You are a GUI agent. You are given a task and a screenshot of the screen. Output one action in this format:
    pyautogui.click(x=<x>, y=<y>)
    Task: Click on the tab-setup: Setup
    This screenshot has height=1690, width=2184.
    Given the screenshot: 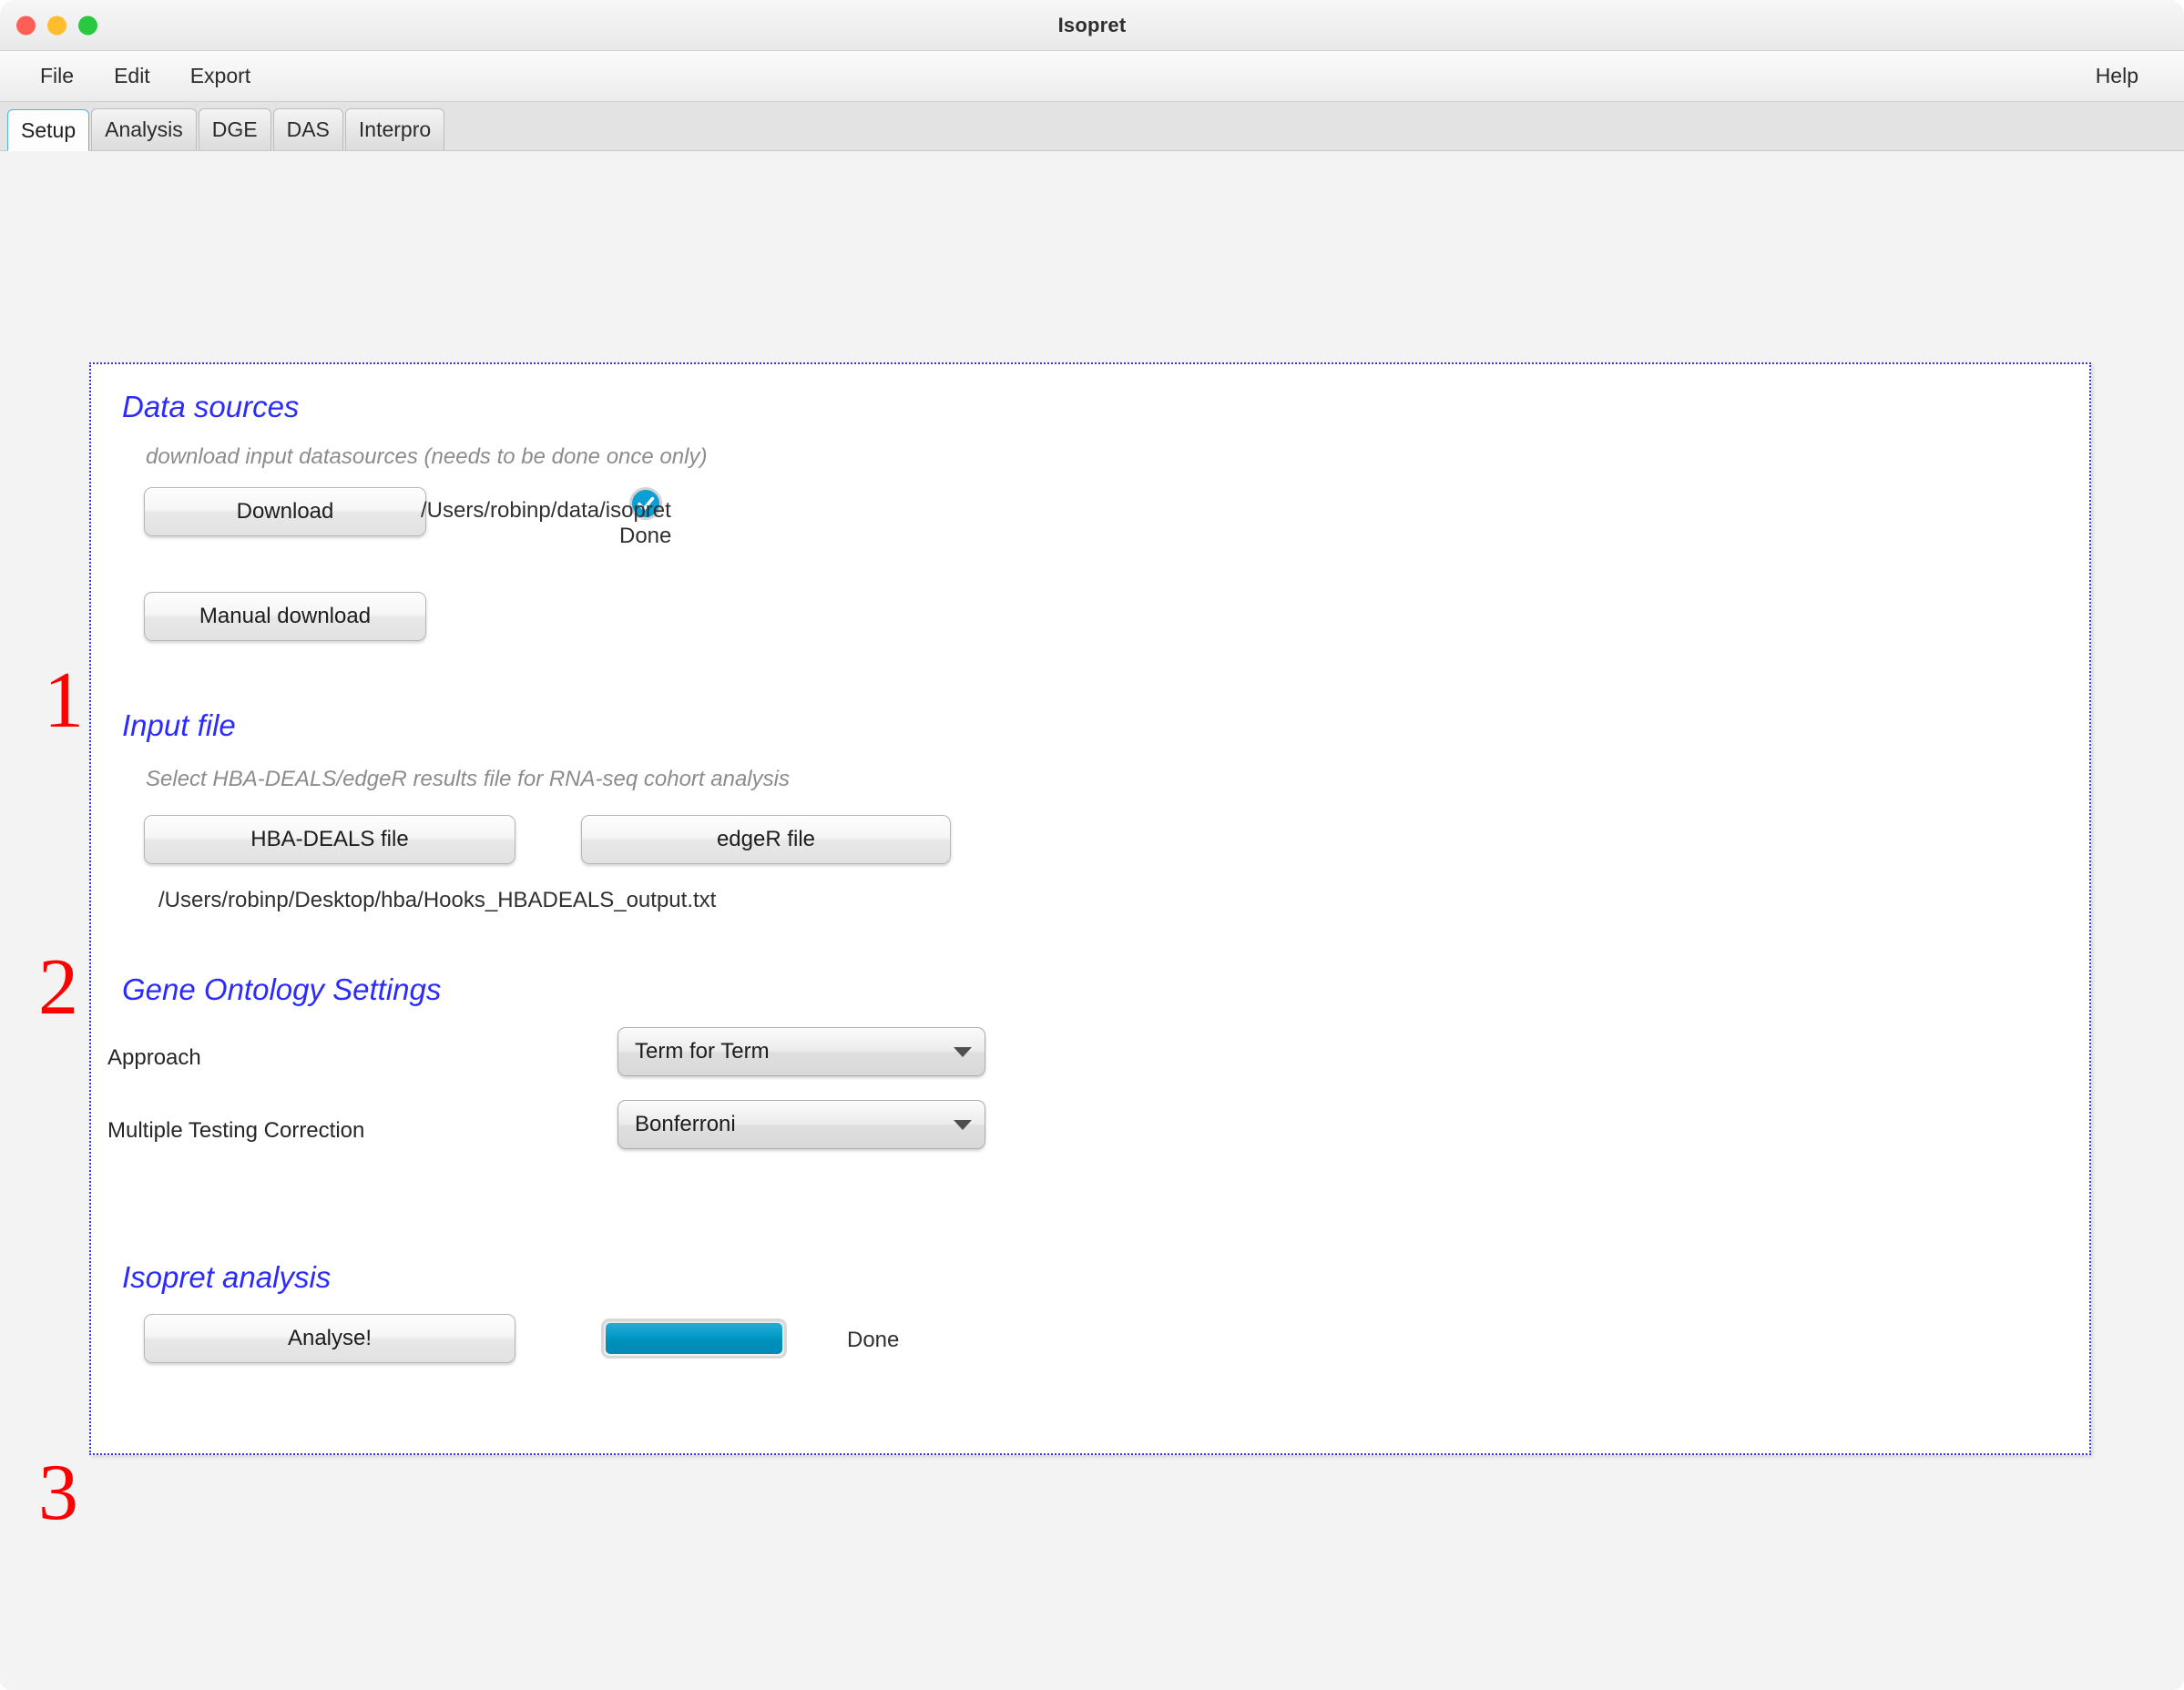 What is the action you would take?
    pyautogui.click(x=49, y=130)
    